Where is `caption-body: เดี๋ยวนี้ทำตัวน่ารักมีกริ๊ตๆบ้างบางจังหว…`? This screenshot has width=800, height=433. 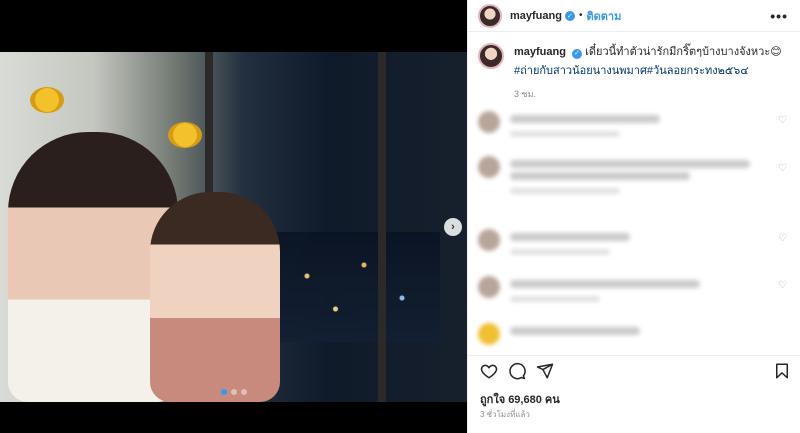 caption-body: เดี๋ยวนี้ทำตัวน่ารักมีกริ๊ตๆบ้างบางจังหว… is located at coordinates (683, 52).